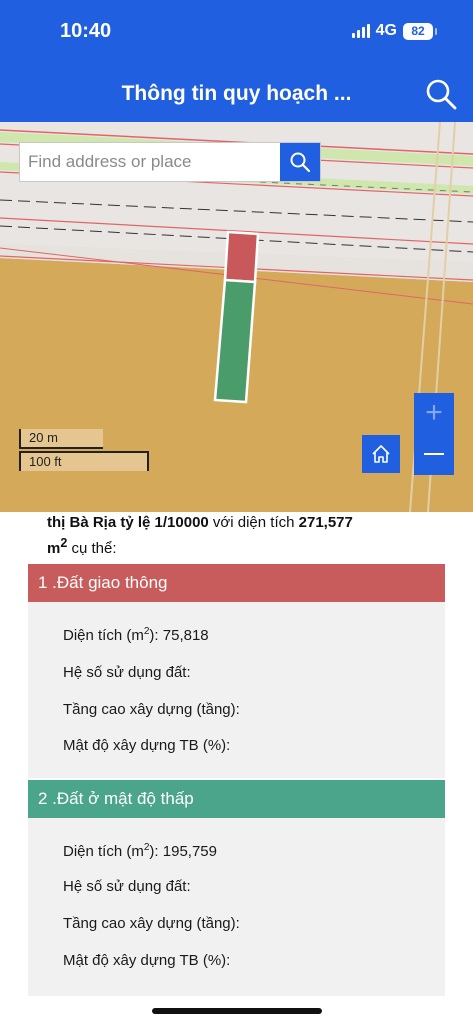 This screenshot has height=1024, width=473. I want to click on desc-middle: với diện tích, so click(253, 522).